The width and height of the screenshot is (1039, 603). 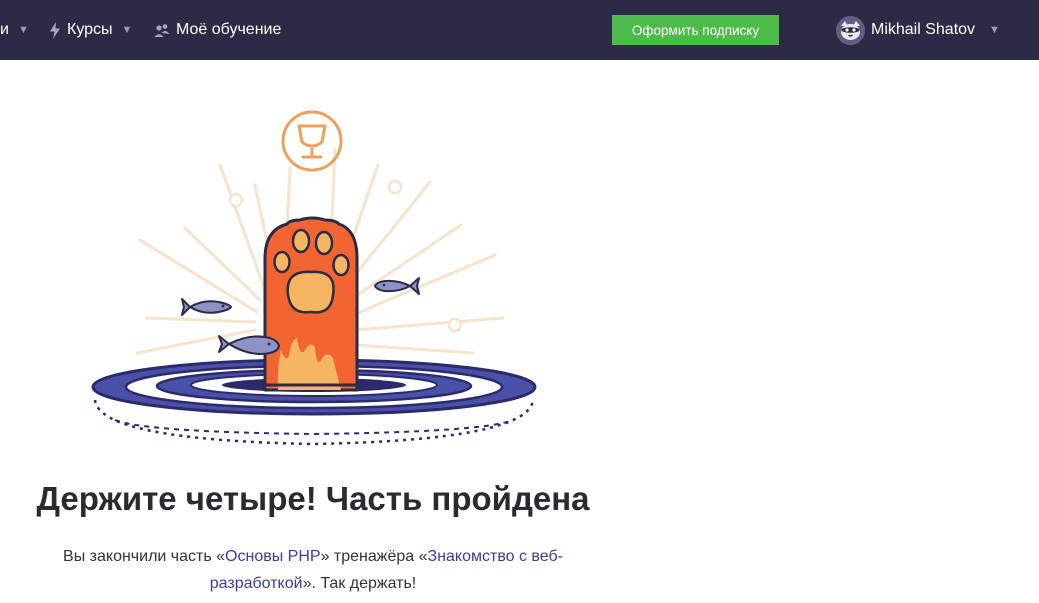 What do you see at coordinates (695, 30) in the screenshot?
I see `subscribe-button: Оформить подписку` at bounding box center [695, 30].